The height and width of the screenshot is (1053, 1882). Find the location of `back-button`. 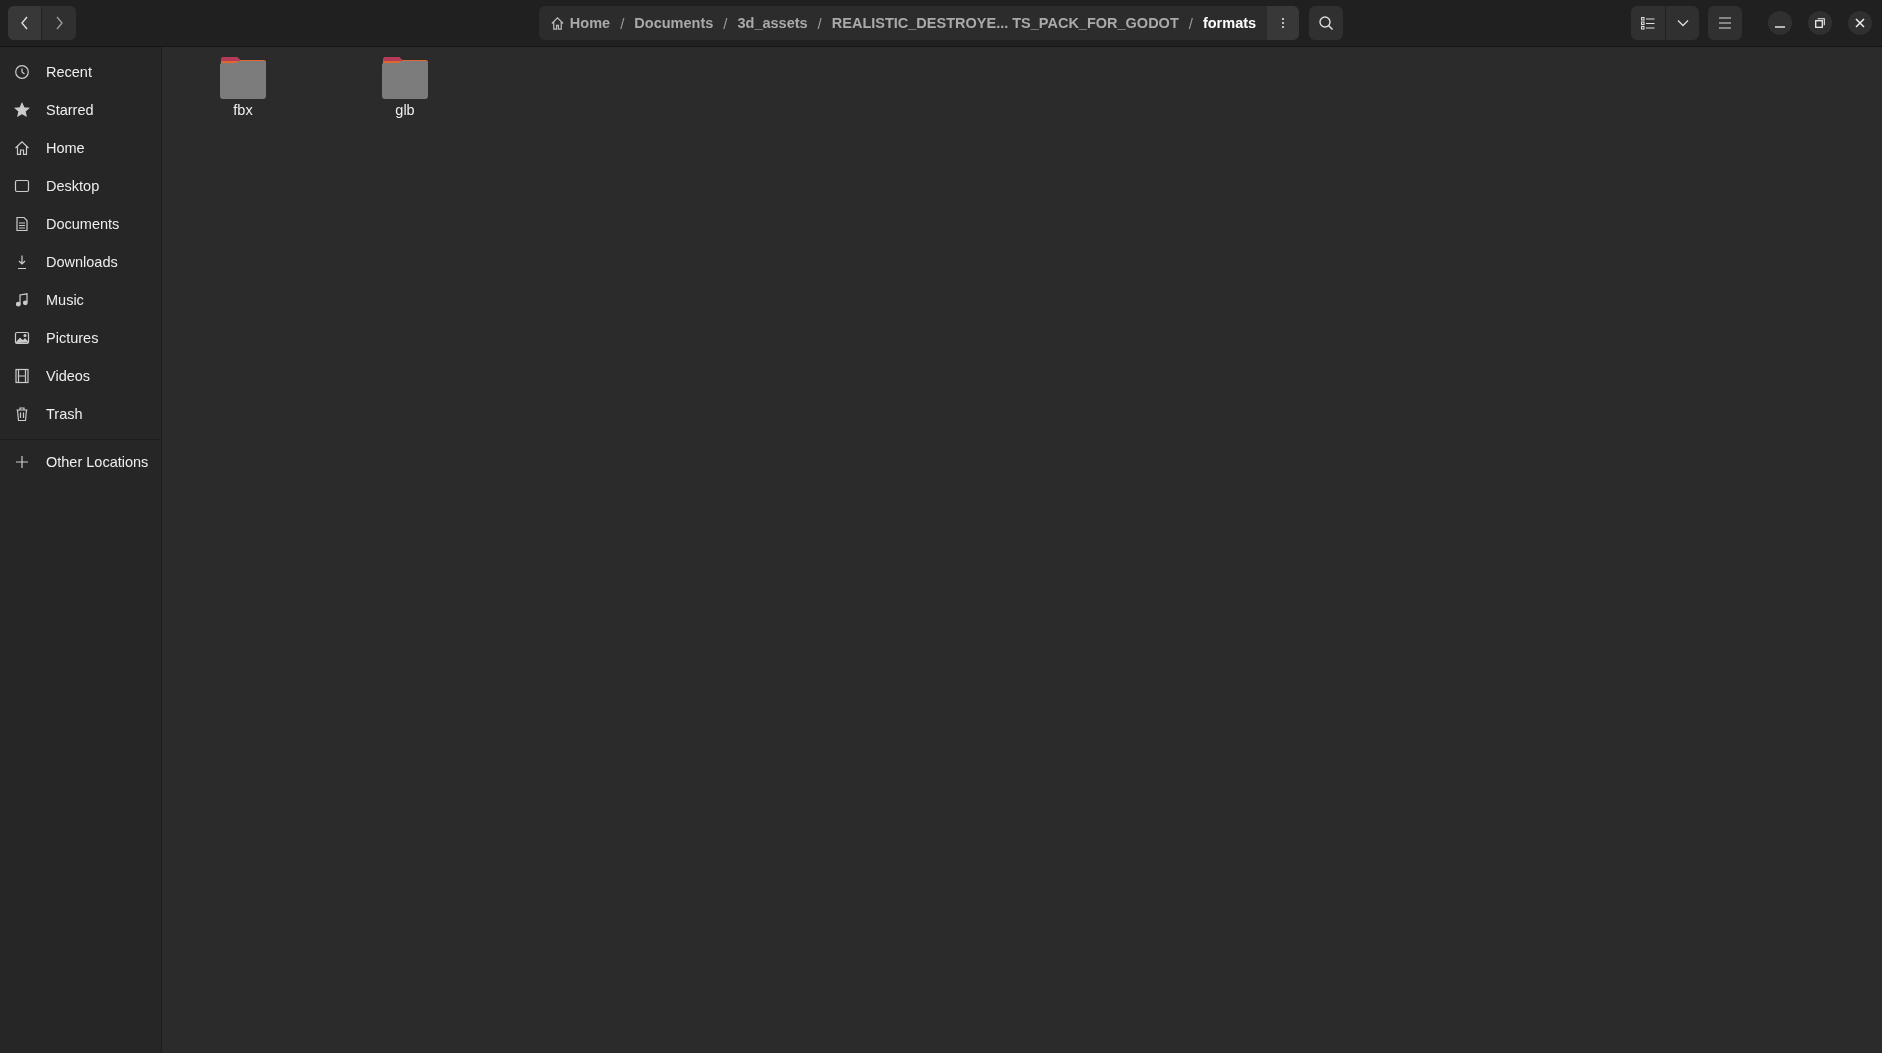

back-button is located at coordinates (25, 23).